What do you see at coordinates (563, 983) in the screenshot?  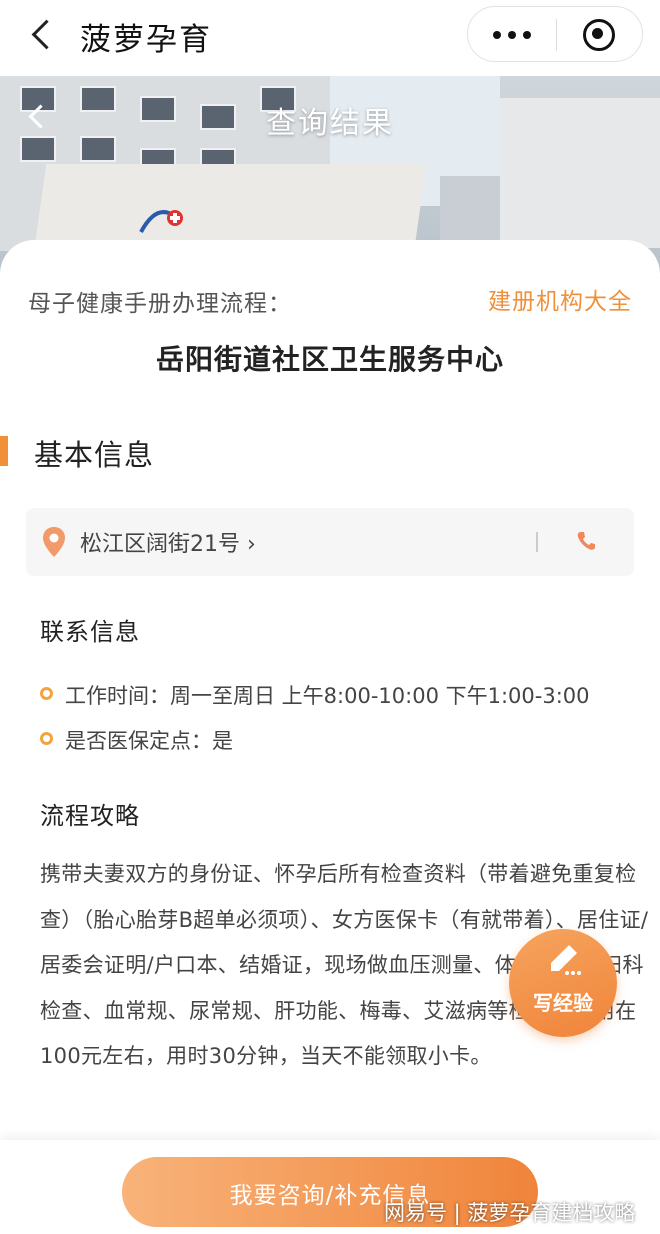 I see `write-experience-button: 写经验` at bounding box center [563, 983].